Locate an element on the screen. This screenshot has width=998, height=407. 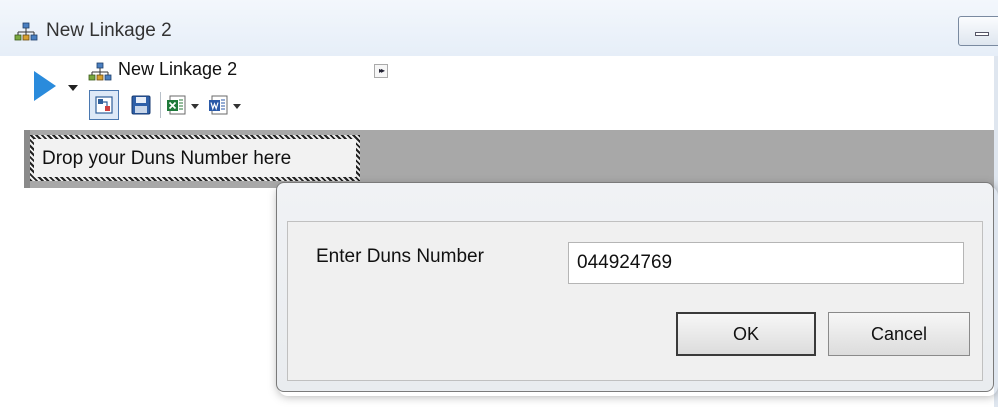
drop-zone-label: Drop your Duns Number here is located at coordinates (167, 158).